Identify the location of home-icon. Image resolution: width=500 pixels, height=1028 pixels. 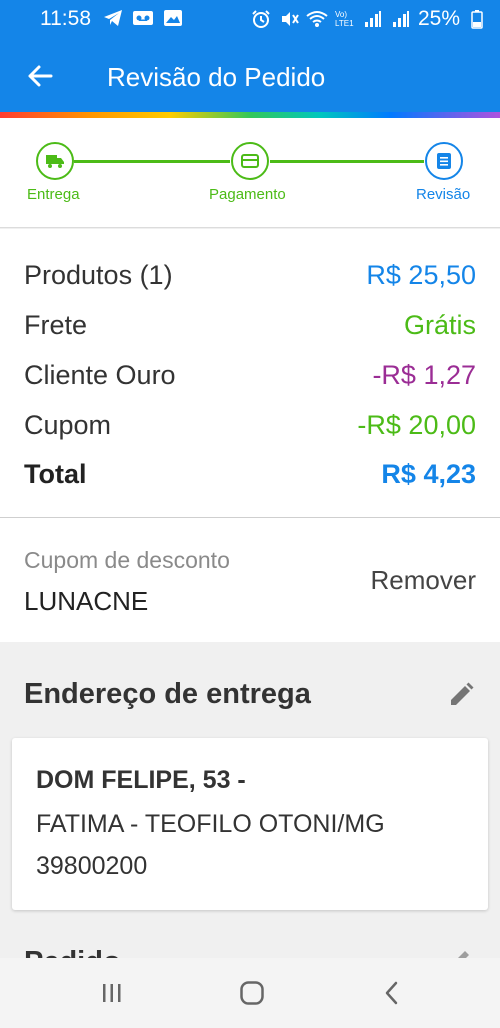
(252, 993).